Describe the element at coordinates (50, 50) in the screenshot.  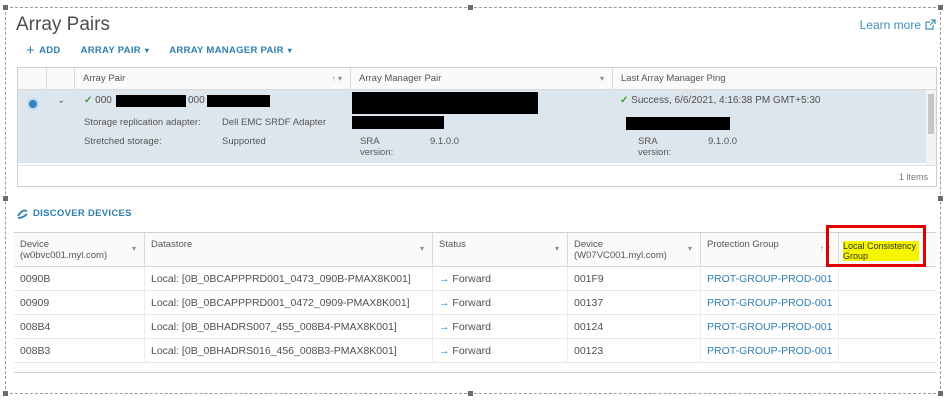
I see `add-label: ADD` at that location.